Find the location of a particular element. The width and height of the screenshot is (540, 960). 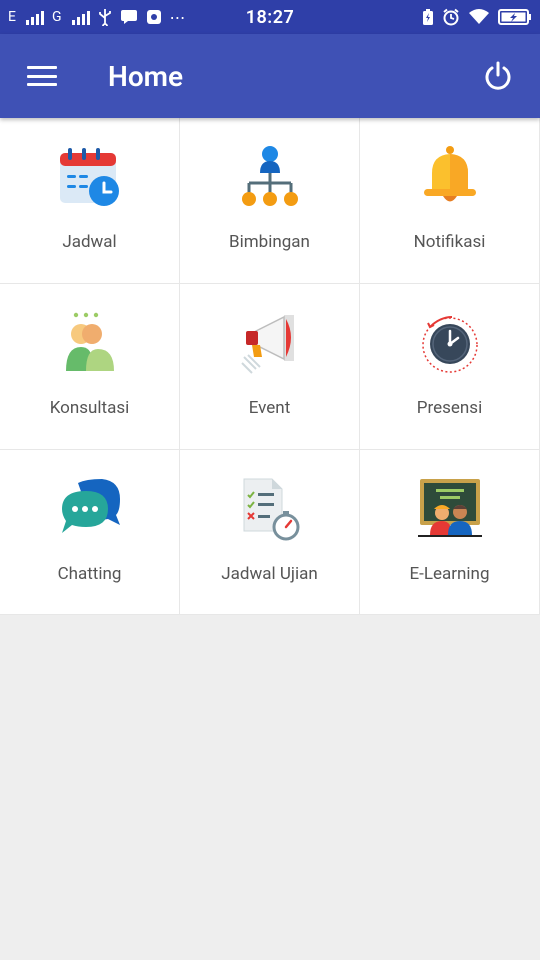

clock-icon is located at coordinates (450, 343).